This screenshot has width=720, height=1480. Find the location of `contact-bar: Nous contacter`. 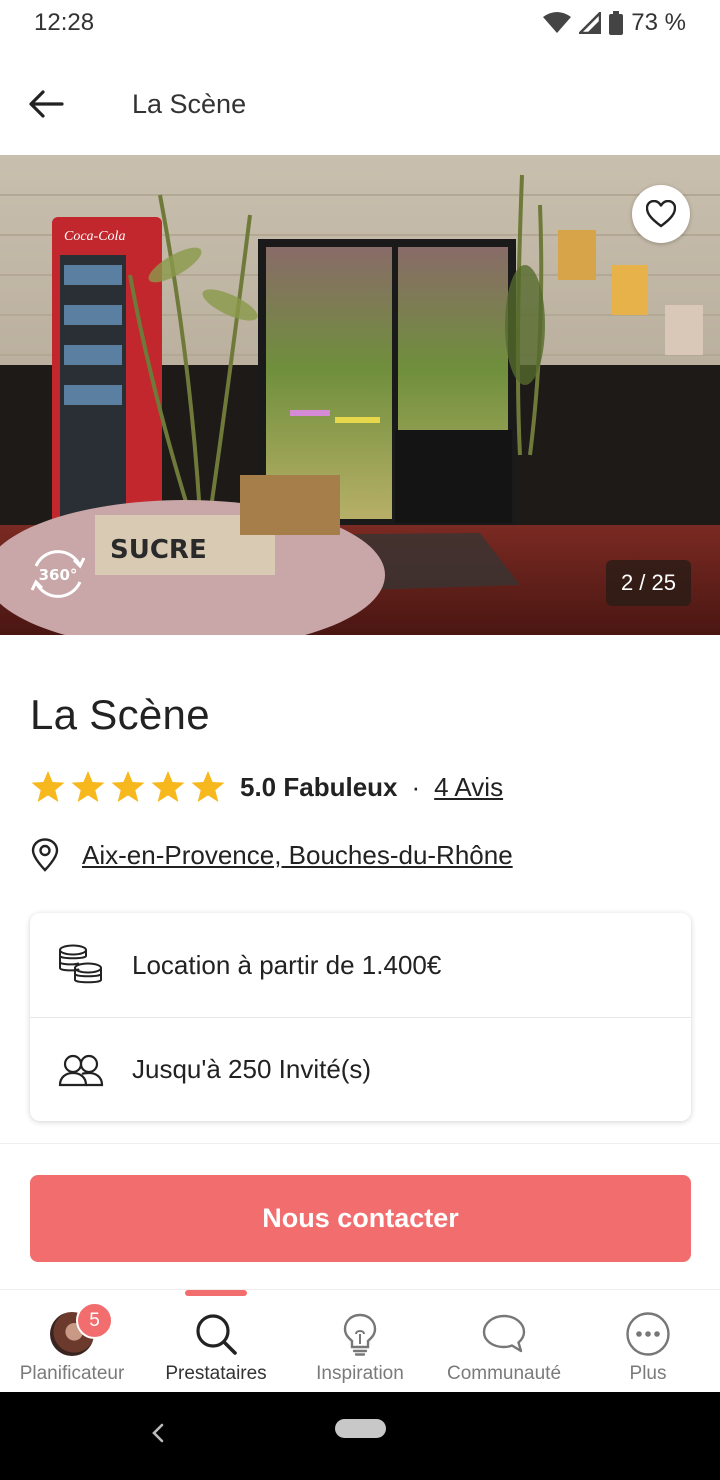

contact-bar: Nous contacter is located at coordinates (360, 1216).